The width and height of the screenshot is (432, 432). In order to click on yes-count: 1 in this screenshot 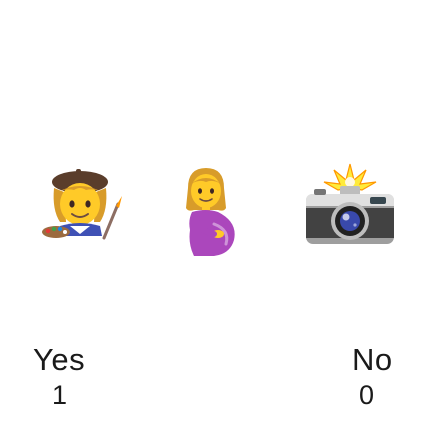, I will do `click(60, 395)`.